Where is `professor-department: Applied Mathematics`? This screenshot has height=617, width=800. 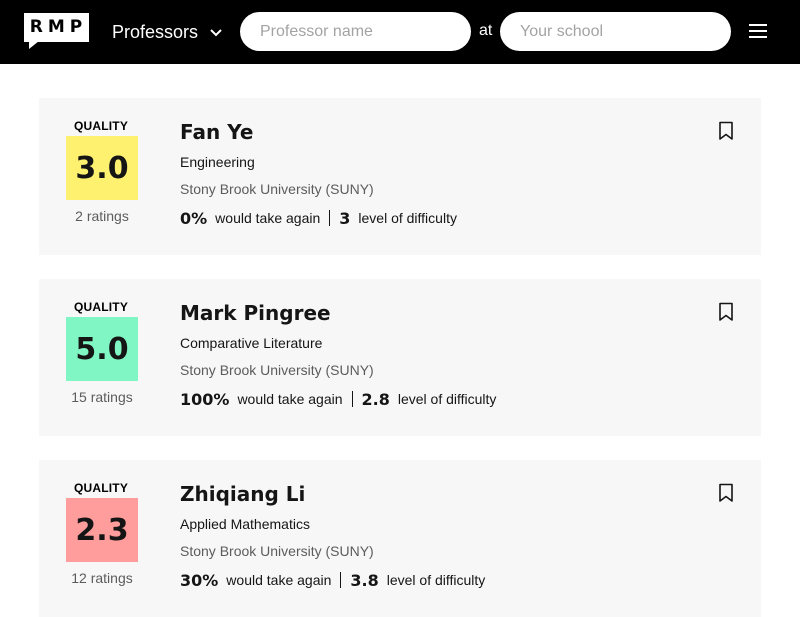
professor-department: Applied Mathematics is located at coordinates (245, 524).